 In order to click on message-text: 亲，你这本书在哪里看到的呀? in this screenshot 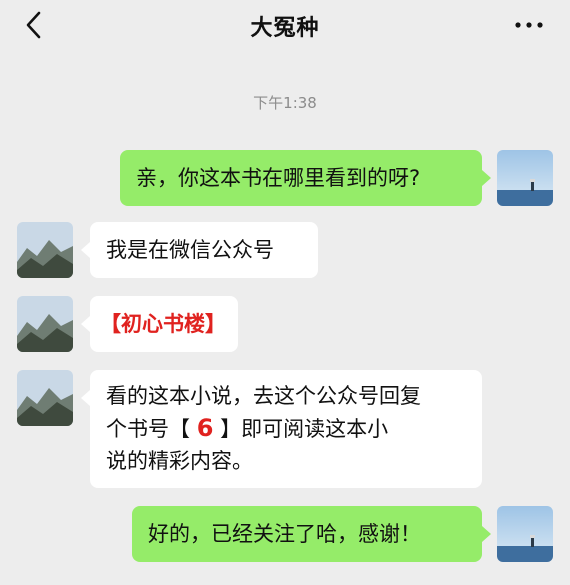, I will do `click(278, 178)`.